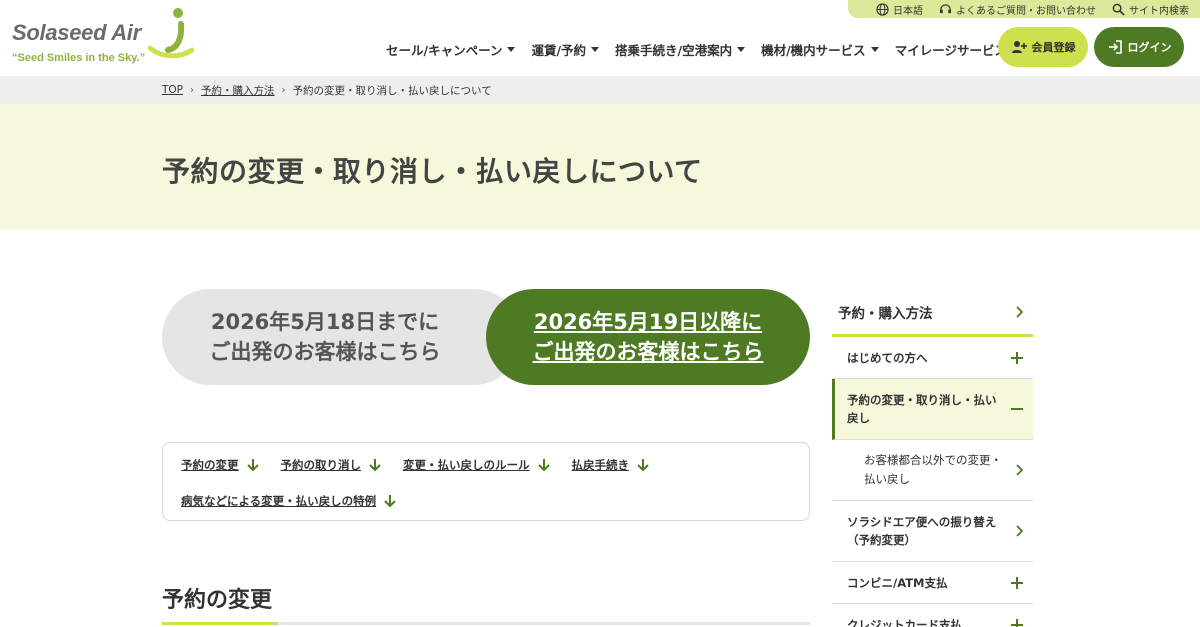 Image resolution: width=1200 pixels, height=627 pixels. I want to click on after-date-line2: ご出発のお客様はこちら, so click(648, 352).